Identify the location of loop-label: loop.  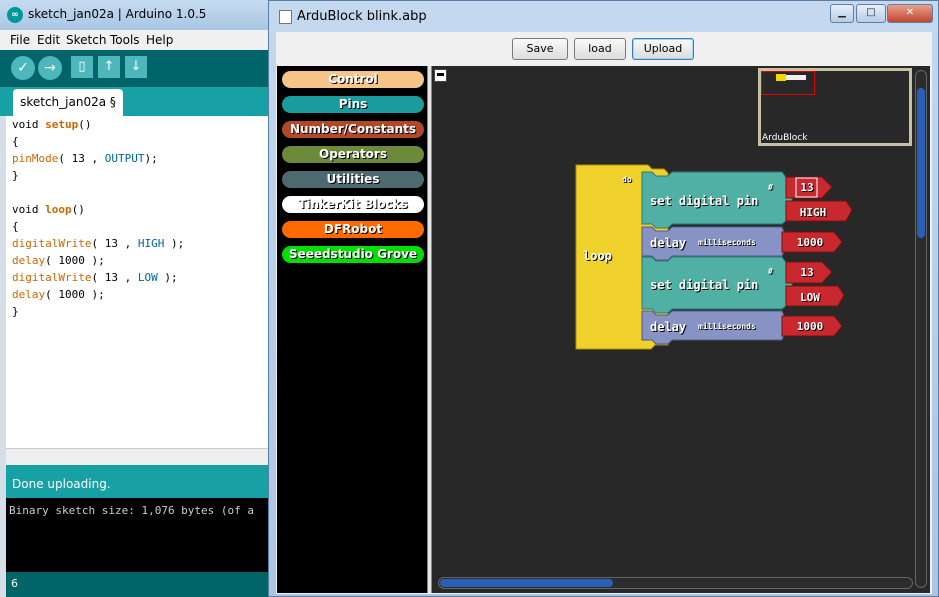
(597, 256).